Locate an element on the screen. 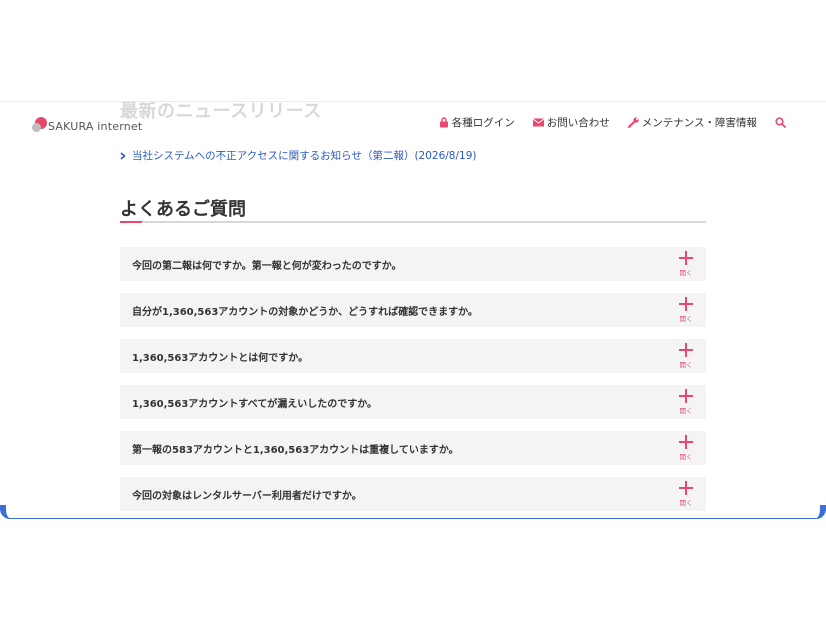 The height and width of the screenshot is (620, 826). logo: SAKURA internet is located at coordinates (87, 121).